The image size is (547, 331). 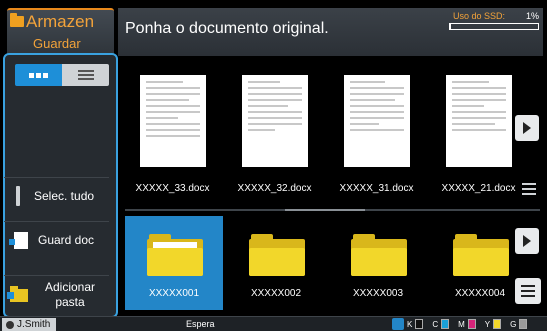 I want to click on ink-status-icon, so click(x=398, y=324).